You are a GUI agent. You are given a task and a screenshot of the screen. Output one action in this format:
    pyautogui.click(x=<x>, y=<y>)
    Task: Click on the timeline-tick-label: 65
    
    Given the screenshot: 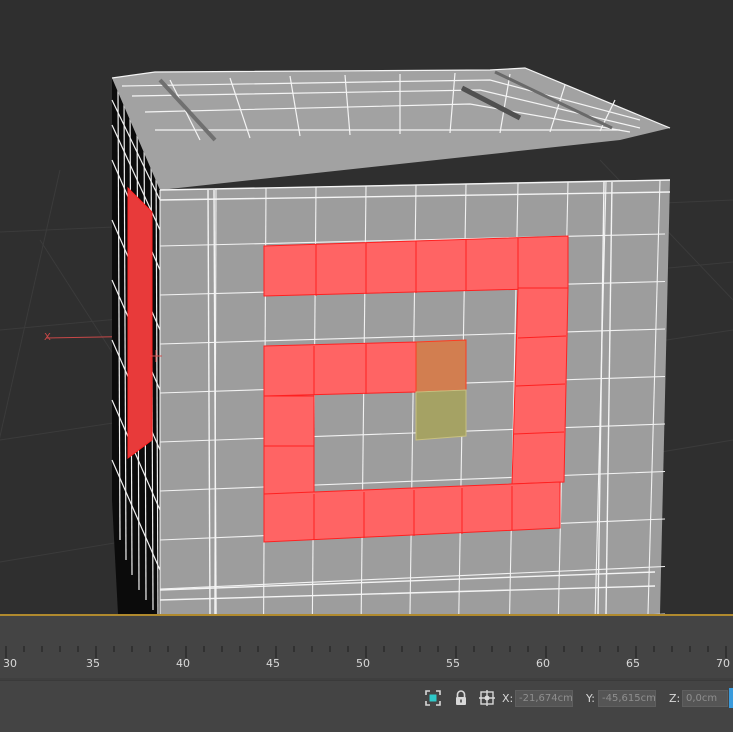 What is the action you would take?
    pyautogui.click(x=633, y=663)
    